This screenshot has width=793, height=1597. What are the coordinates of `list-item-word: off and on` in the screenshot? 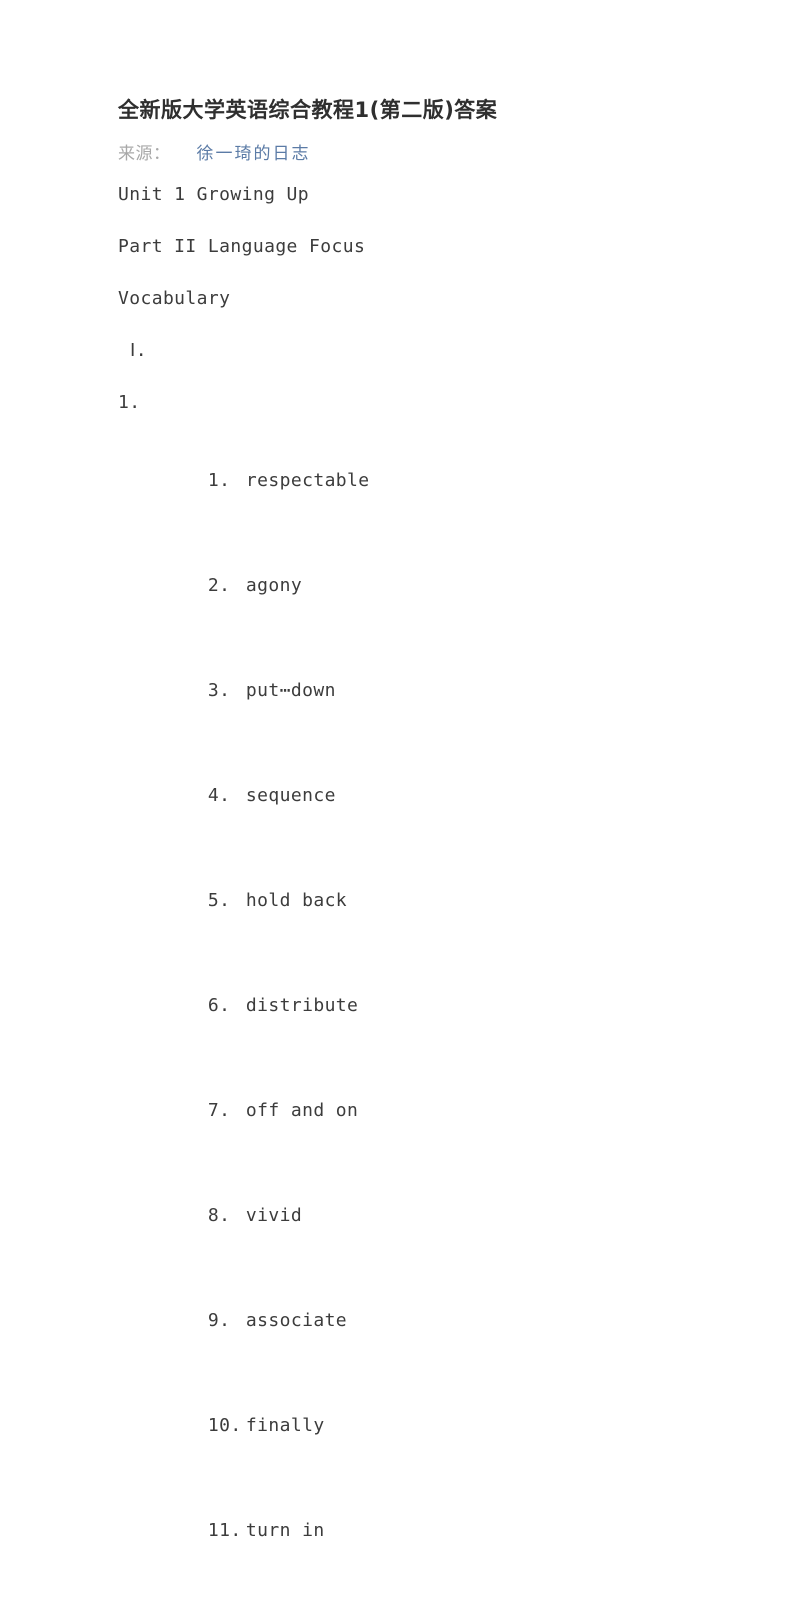 It's located at (302, 1110).